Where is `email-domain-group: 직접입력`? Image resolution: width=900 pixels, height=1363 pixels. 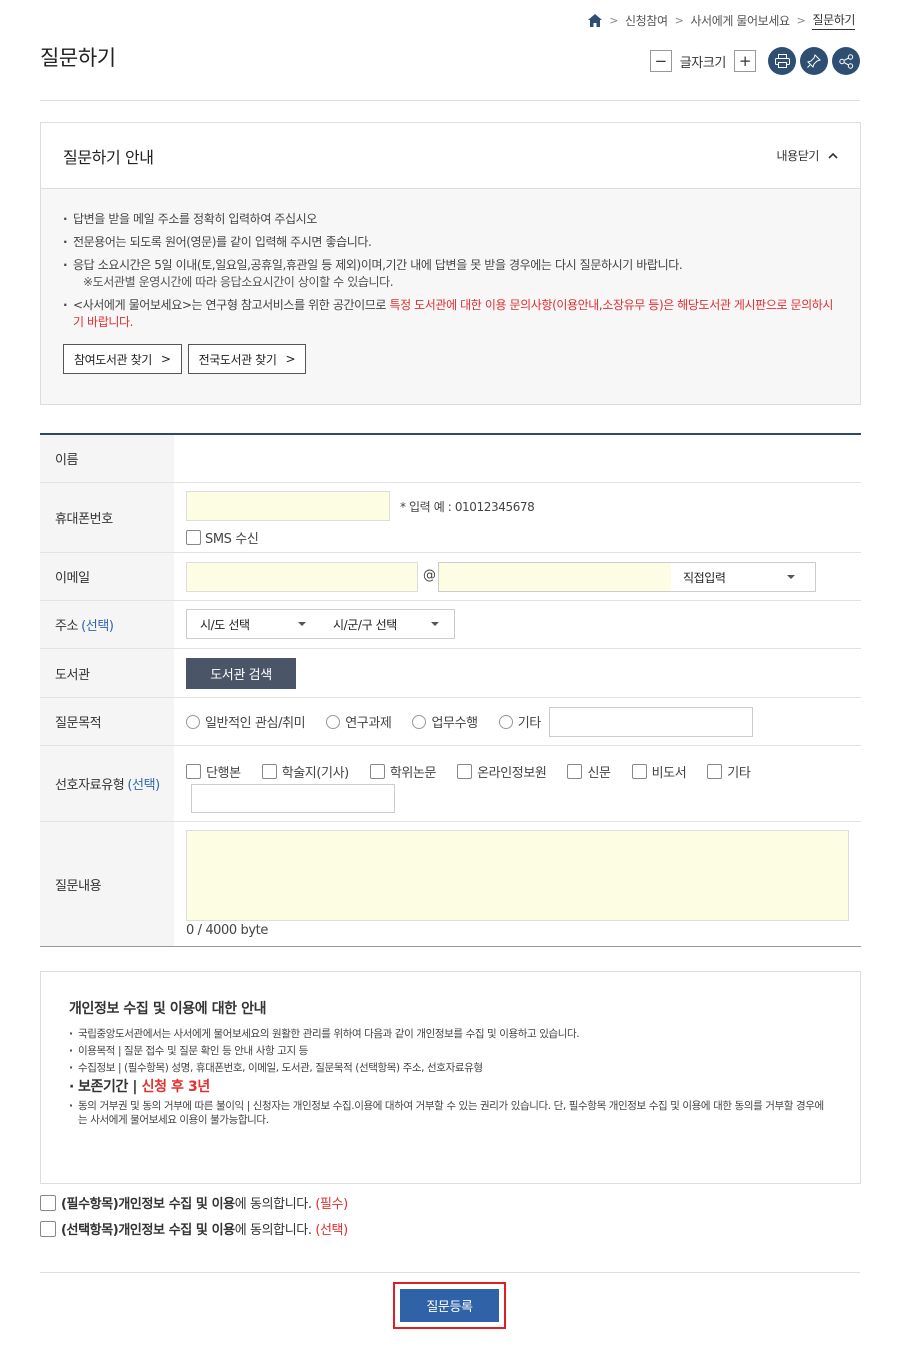 email-domain-group: 직접입력 is located at coordinates (627, 577).